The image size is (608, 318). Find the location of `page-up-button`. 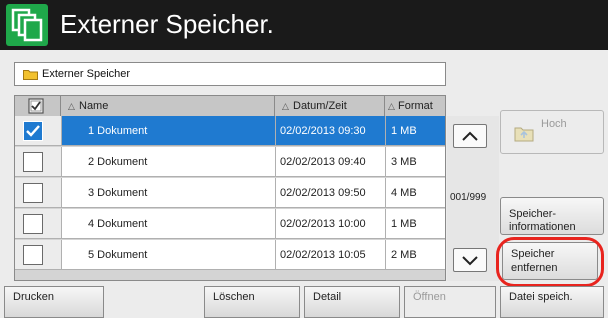

page-up-button is located at coordinates (470, 136).